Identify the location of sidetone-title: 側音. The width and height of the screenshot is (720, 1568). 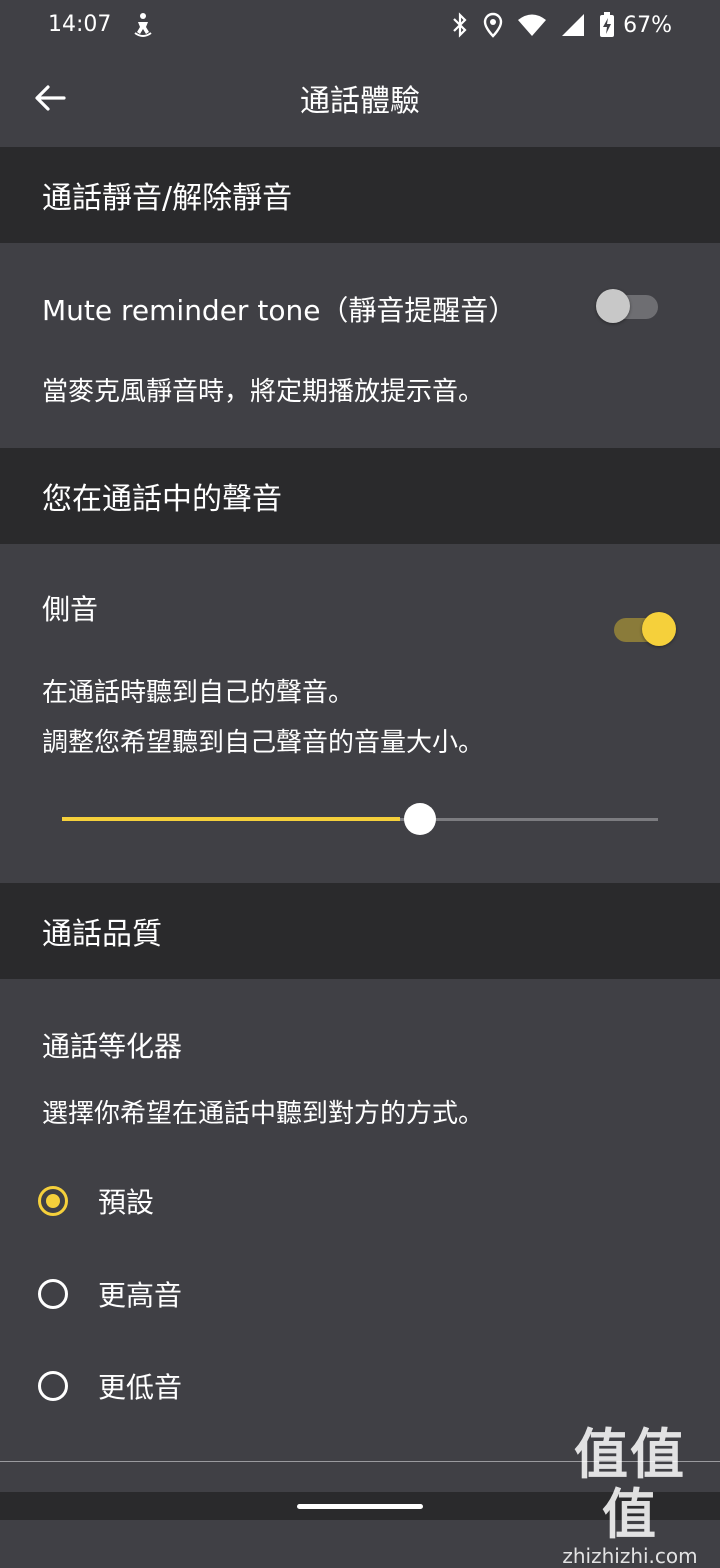
(70, 609).